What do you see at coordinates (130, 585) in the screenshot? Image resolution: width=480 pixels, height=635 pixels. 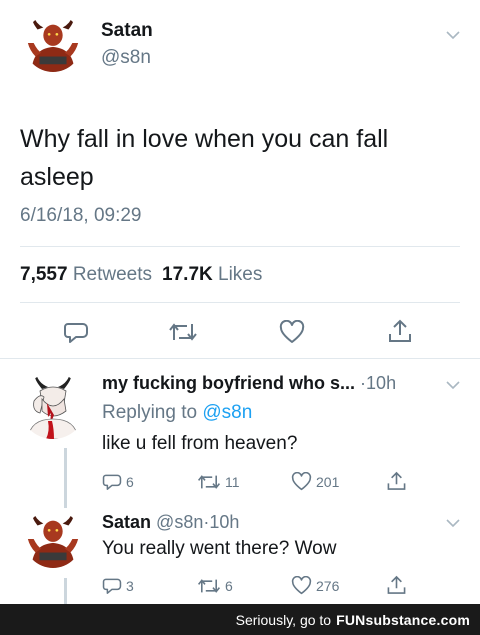 I see `reply-count: 3` at bounding box center [130, 585].